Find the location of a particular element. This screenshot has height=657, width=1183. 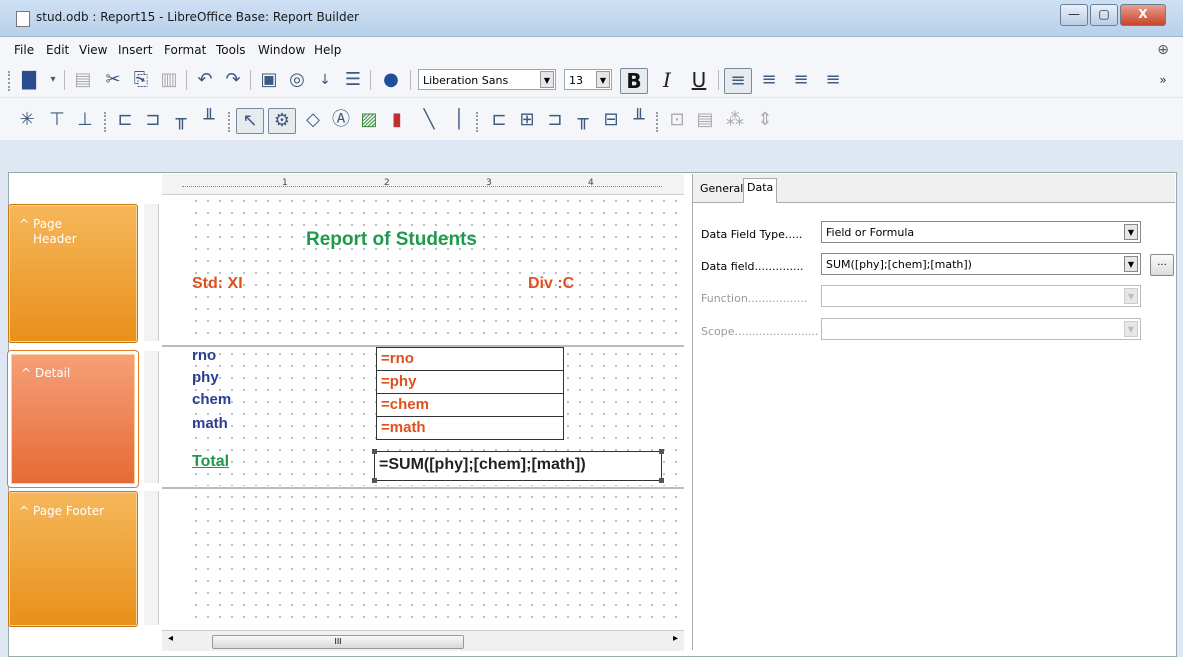

toolbar-overflow-icon: » is located at coordinates (1163, 80).